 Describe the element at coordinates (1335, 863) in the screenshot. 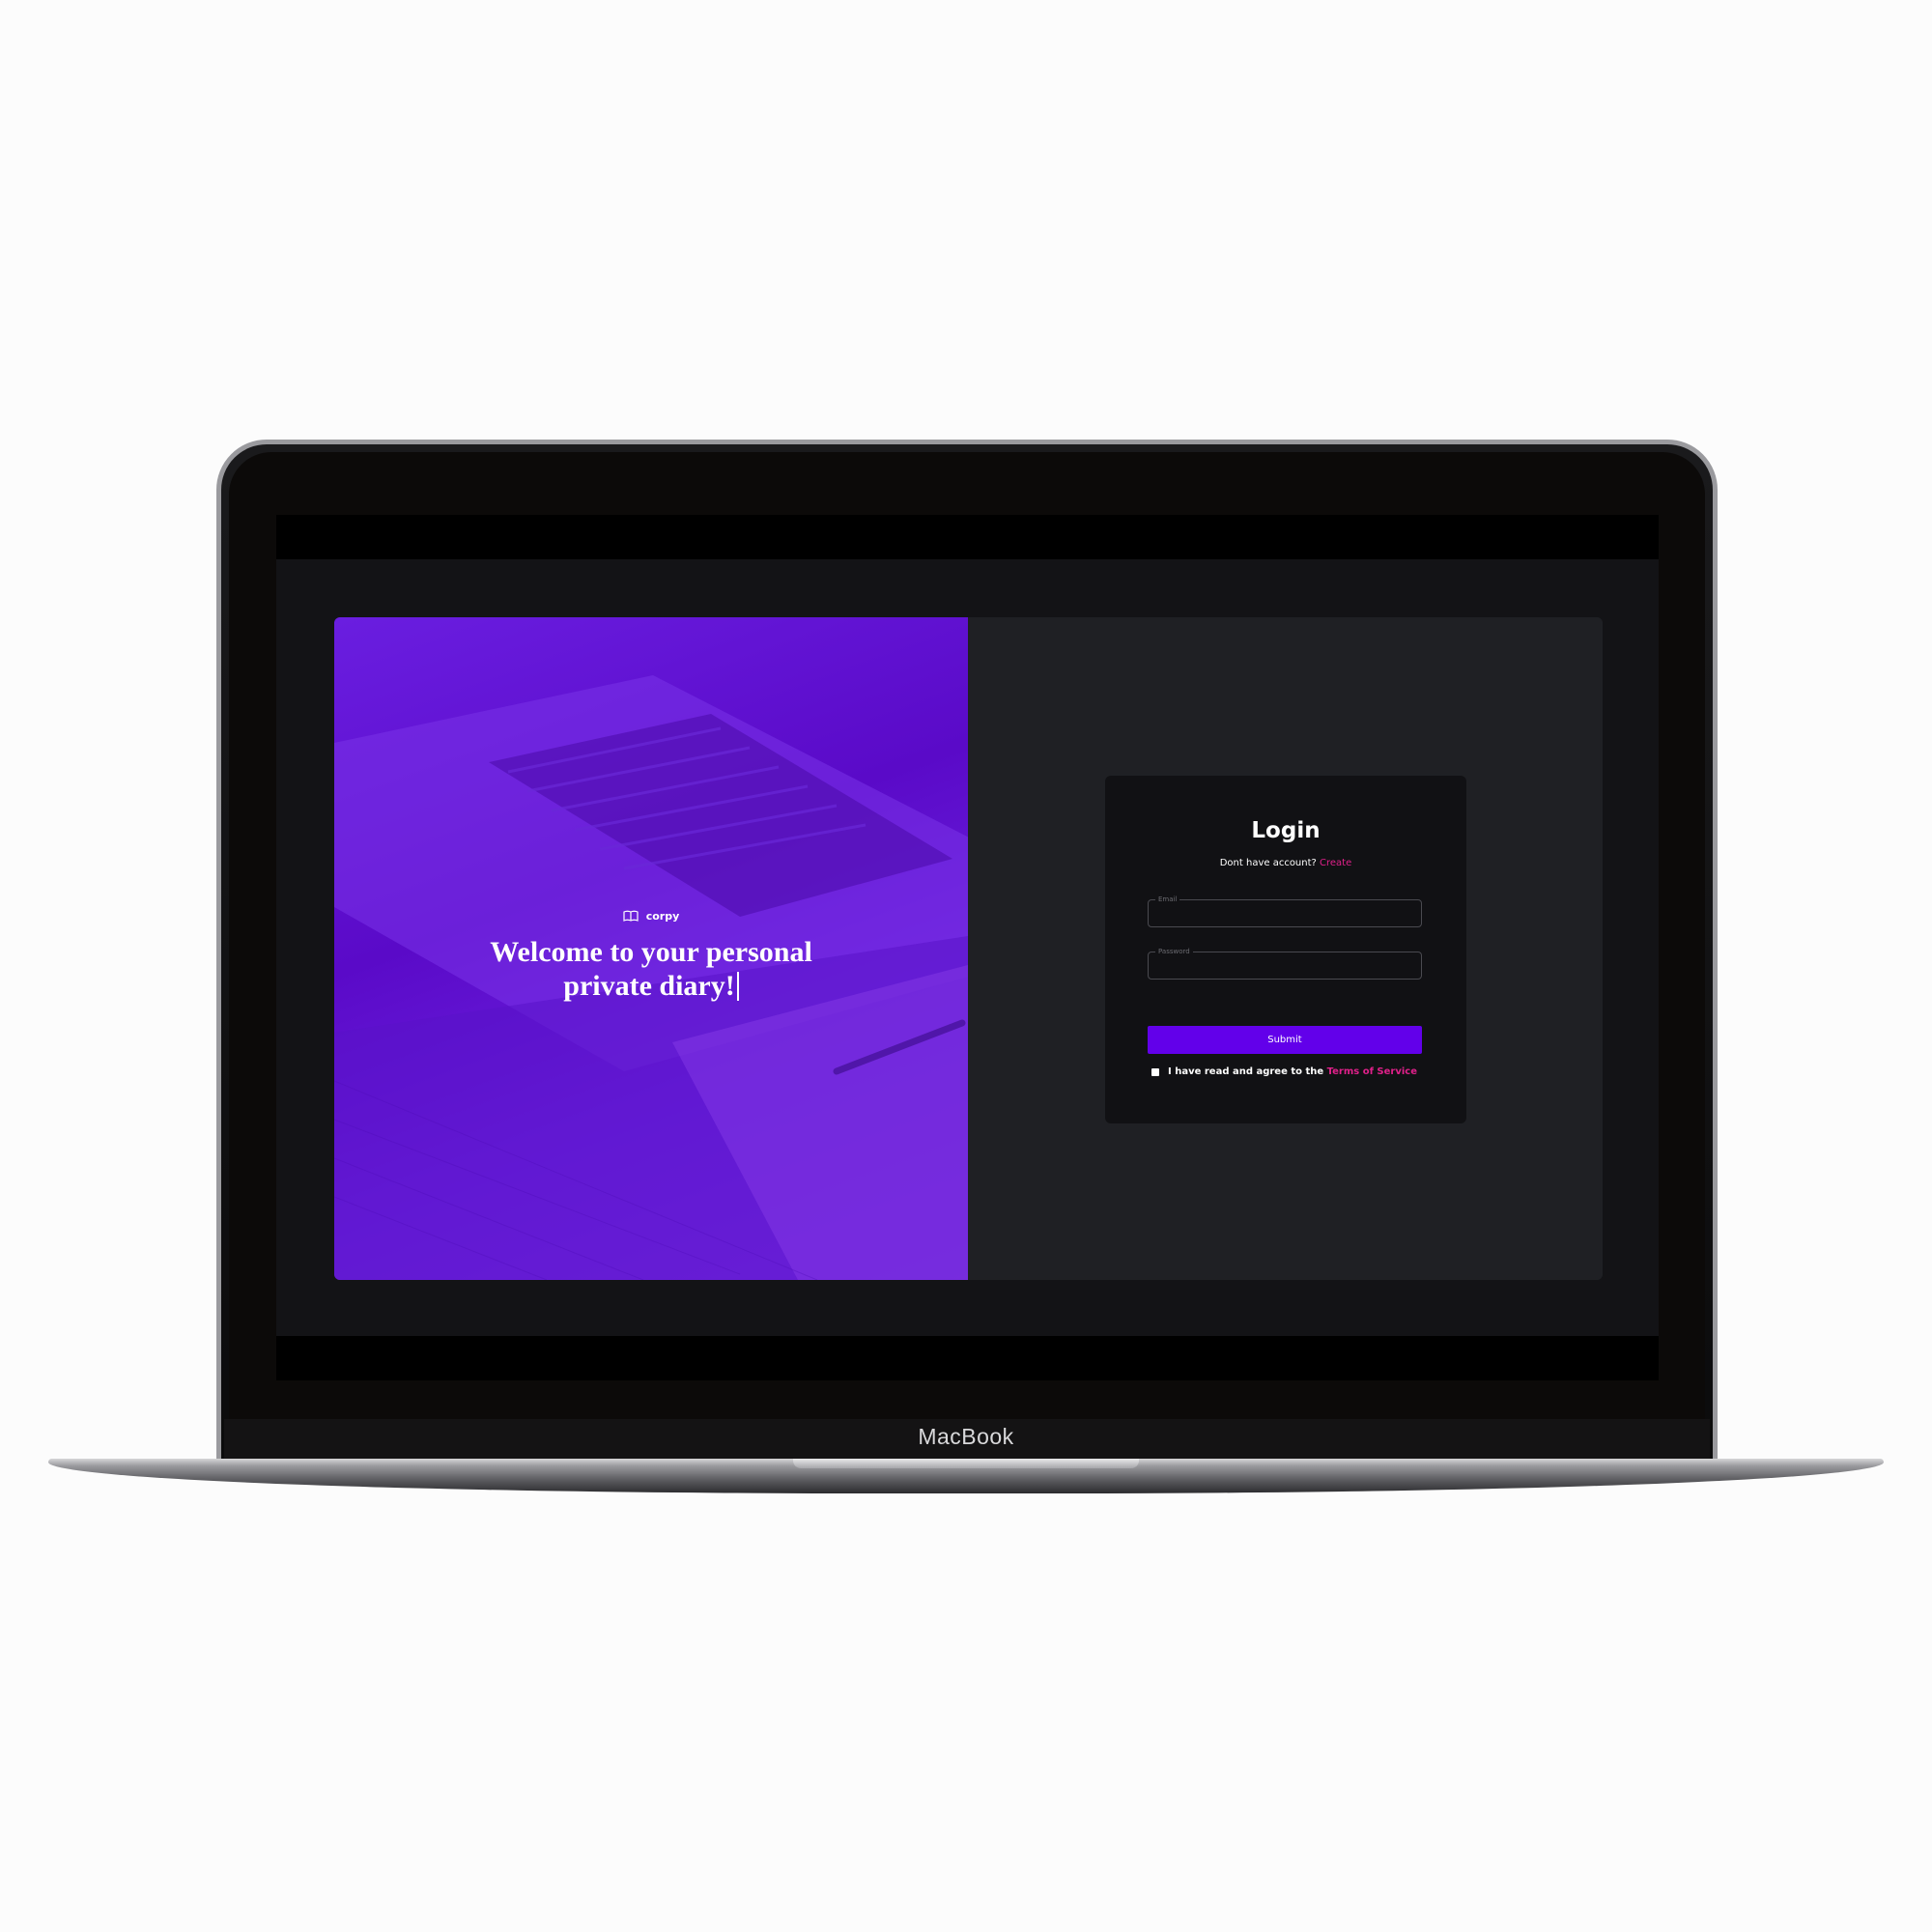

I see `create-account-link: Create` at that location.